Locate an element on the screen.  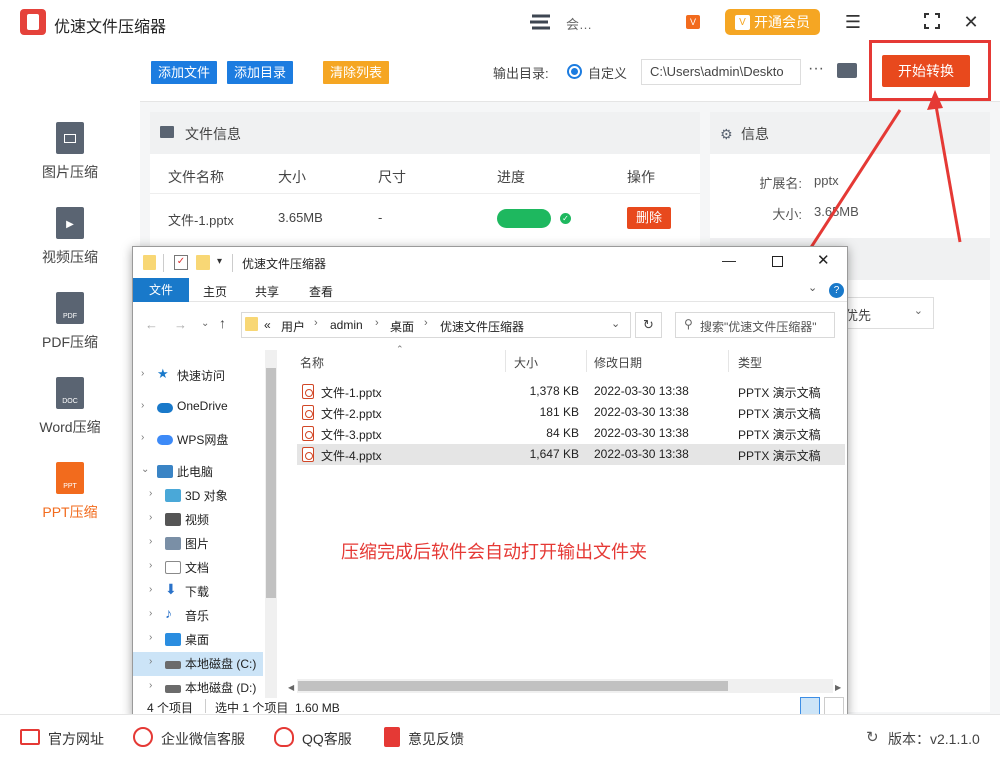
scroll-left-icon: ◀ is located at coordinates (291, 687).